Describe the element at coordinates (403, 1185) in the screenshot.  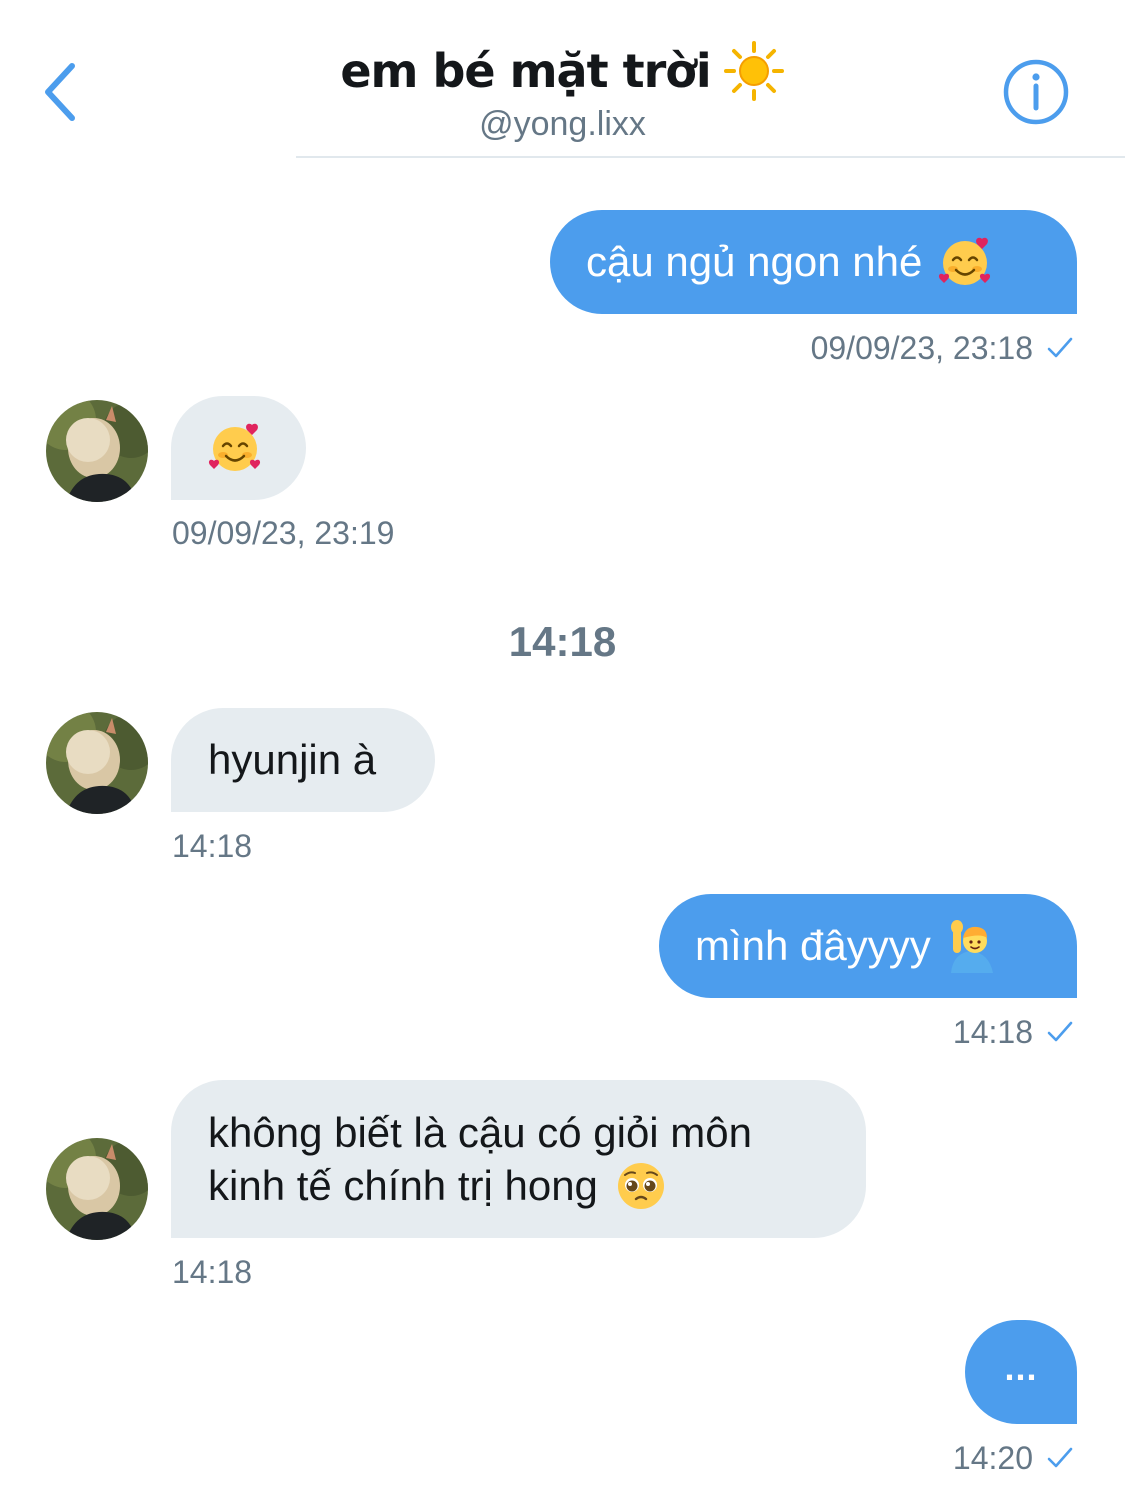
I see `message-text-line-2: kinh tế chính trị hong` at that location.